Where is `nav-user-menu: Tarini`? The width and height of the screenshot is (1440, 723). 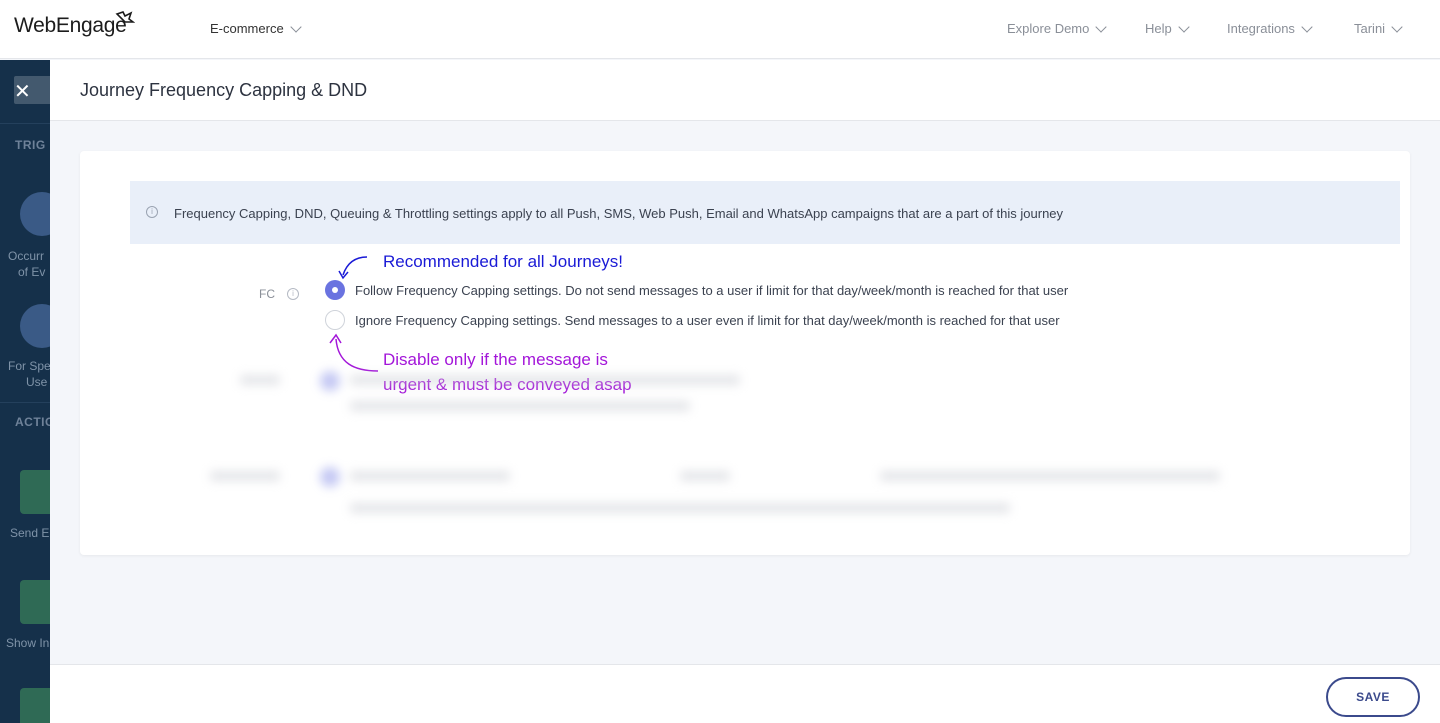
nav-user-menu: Tarini is located at coordinates (1378, 28).